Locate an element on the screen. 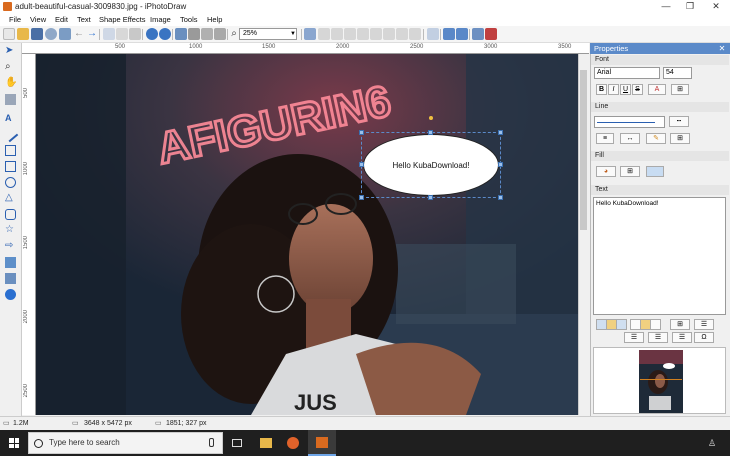  align-bottom-icon is located at coordinates (389, 34).